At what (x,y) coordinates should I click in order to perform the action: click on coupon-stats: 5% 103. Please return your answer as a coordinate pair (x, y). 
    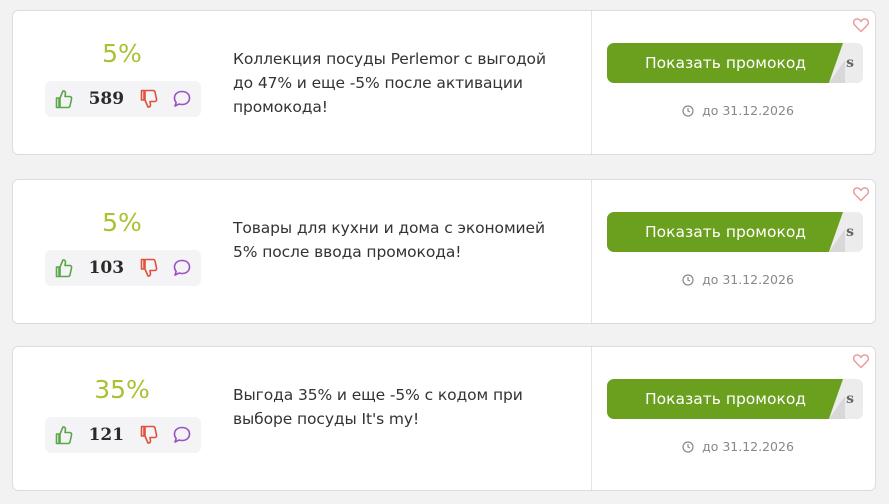
    Looking at the image, I should click on (123, 247).